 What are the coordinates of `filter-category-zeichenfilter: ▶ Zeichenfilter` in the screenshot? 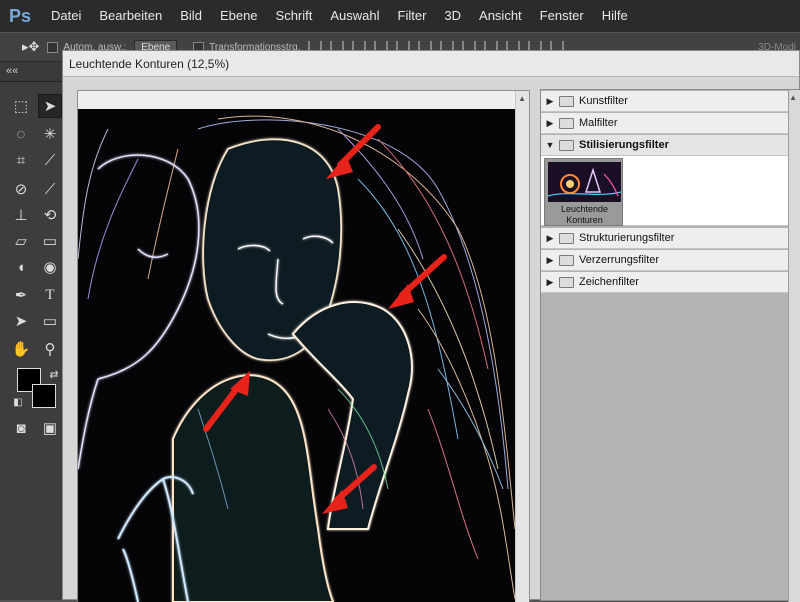 It's located at (670, 282).